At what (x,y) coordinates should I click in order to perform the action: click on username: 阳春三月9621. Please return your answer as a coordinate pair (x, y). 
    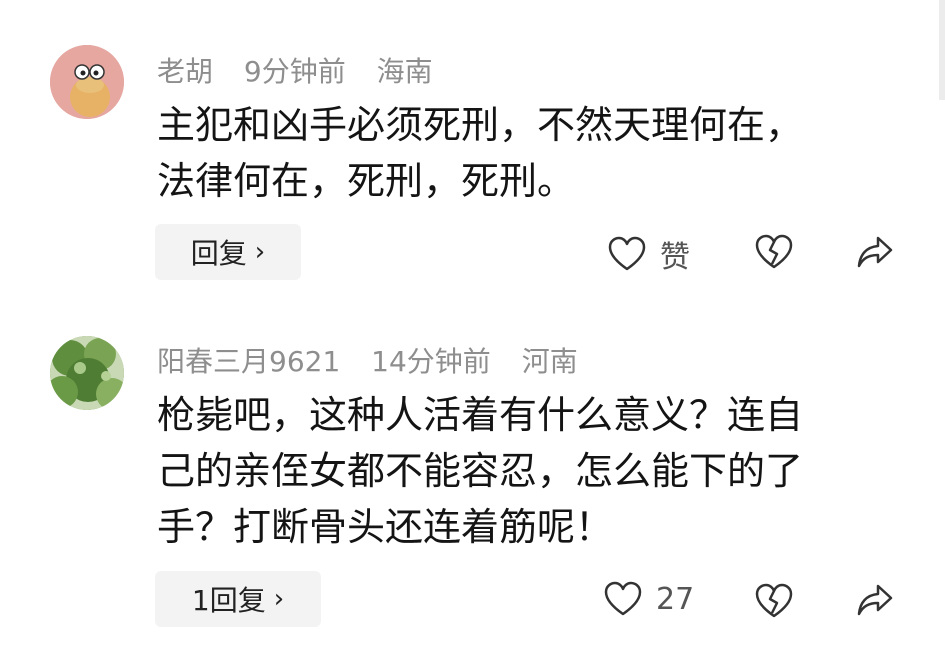
    Looking at the image, I should click on (248, 361).